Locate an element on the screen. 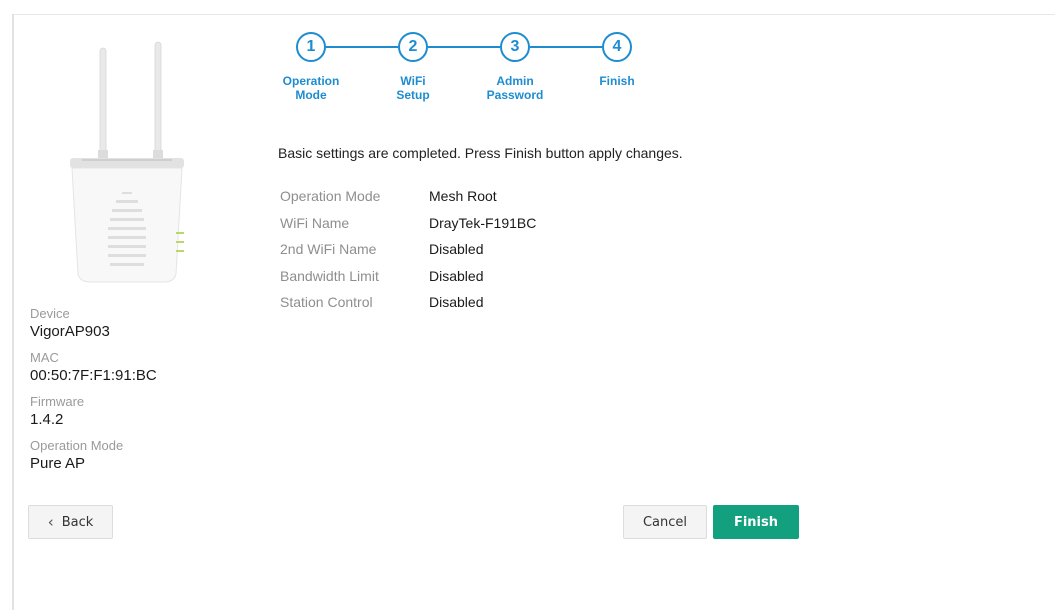  operation-mode-value: Pure AP is located at coordinates (58, 463).